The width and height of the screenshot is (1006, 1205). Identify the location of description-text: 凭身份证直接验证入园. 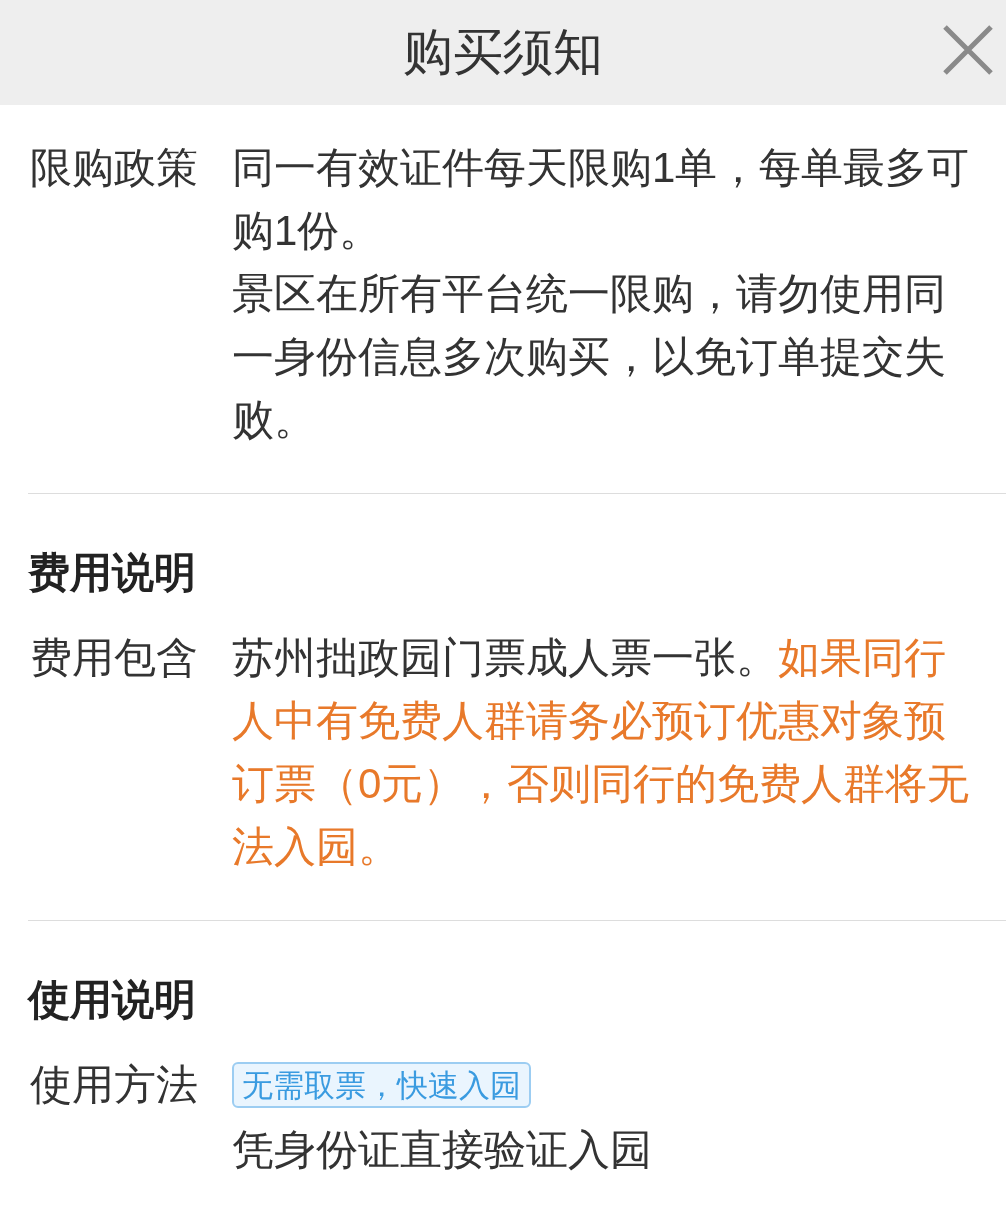
(442, 1150).